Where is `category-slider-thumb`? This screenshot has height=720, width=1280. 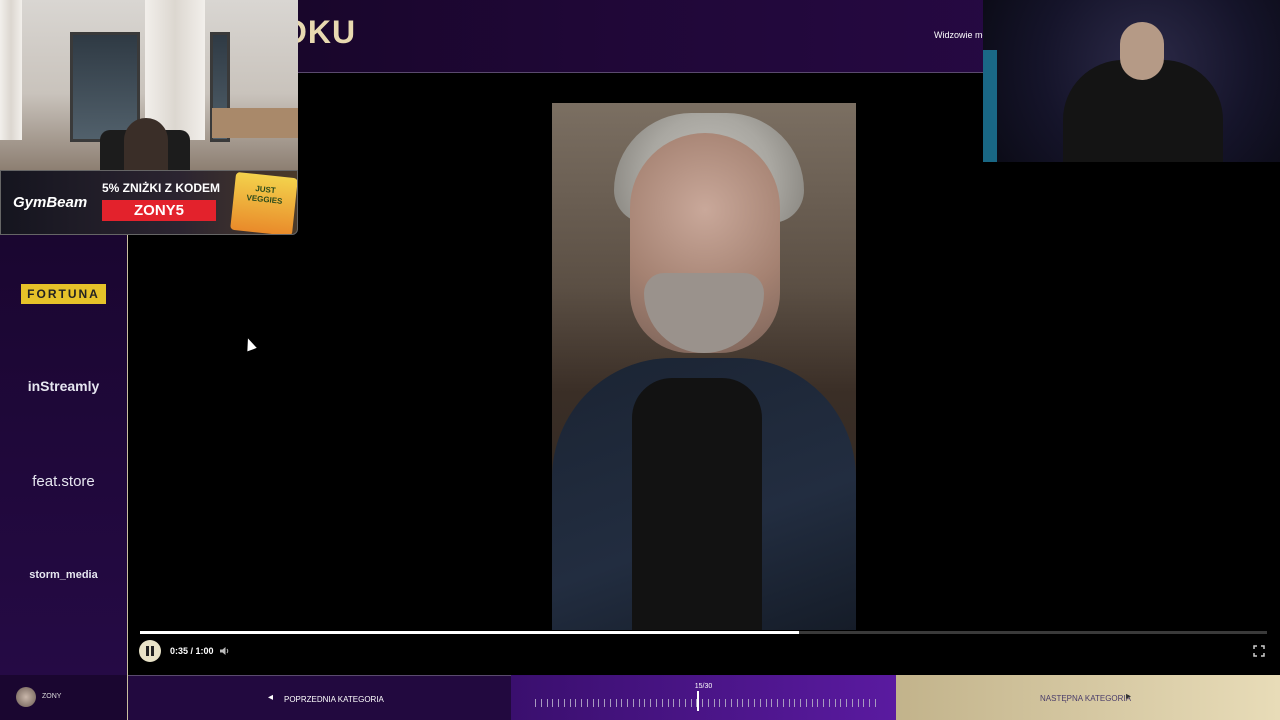
category-slider-thumb is located at coordinates (698, 701).